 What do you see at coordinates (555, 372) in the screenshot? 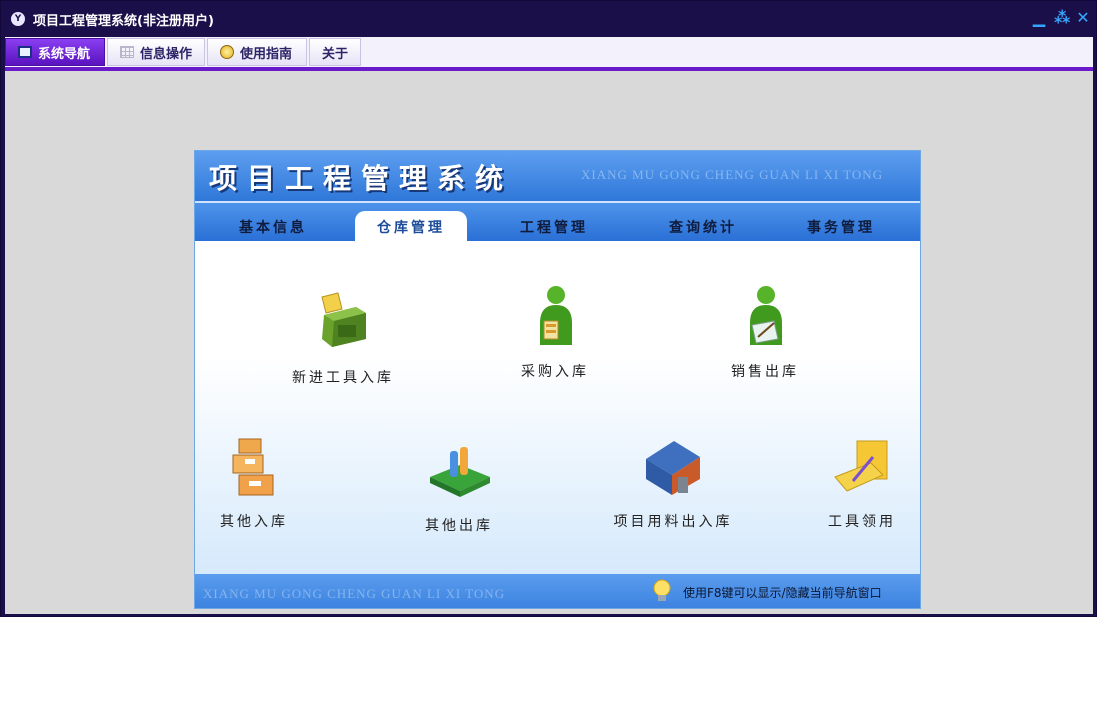
I see `item-label: 采购入库` at bounding box center [555, 372].